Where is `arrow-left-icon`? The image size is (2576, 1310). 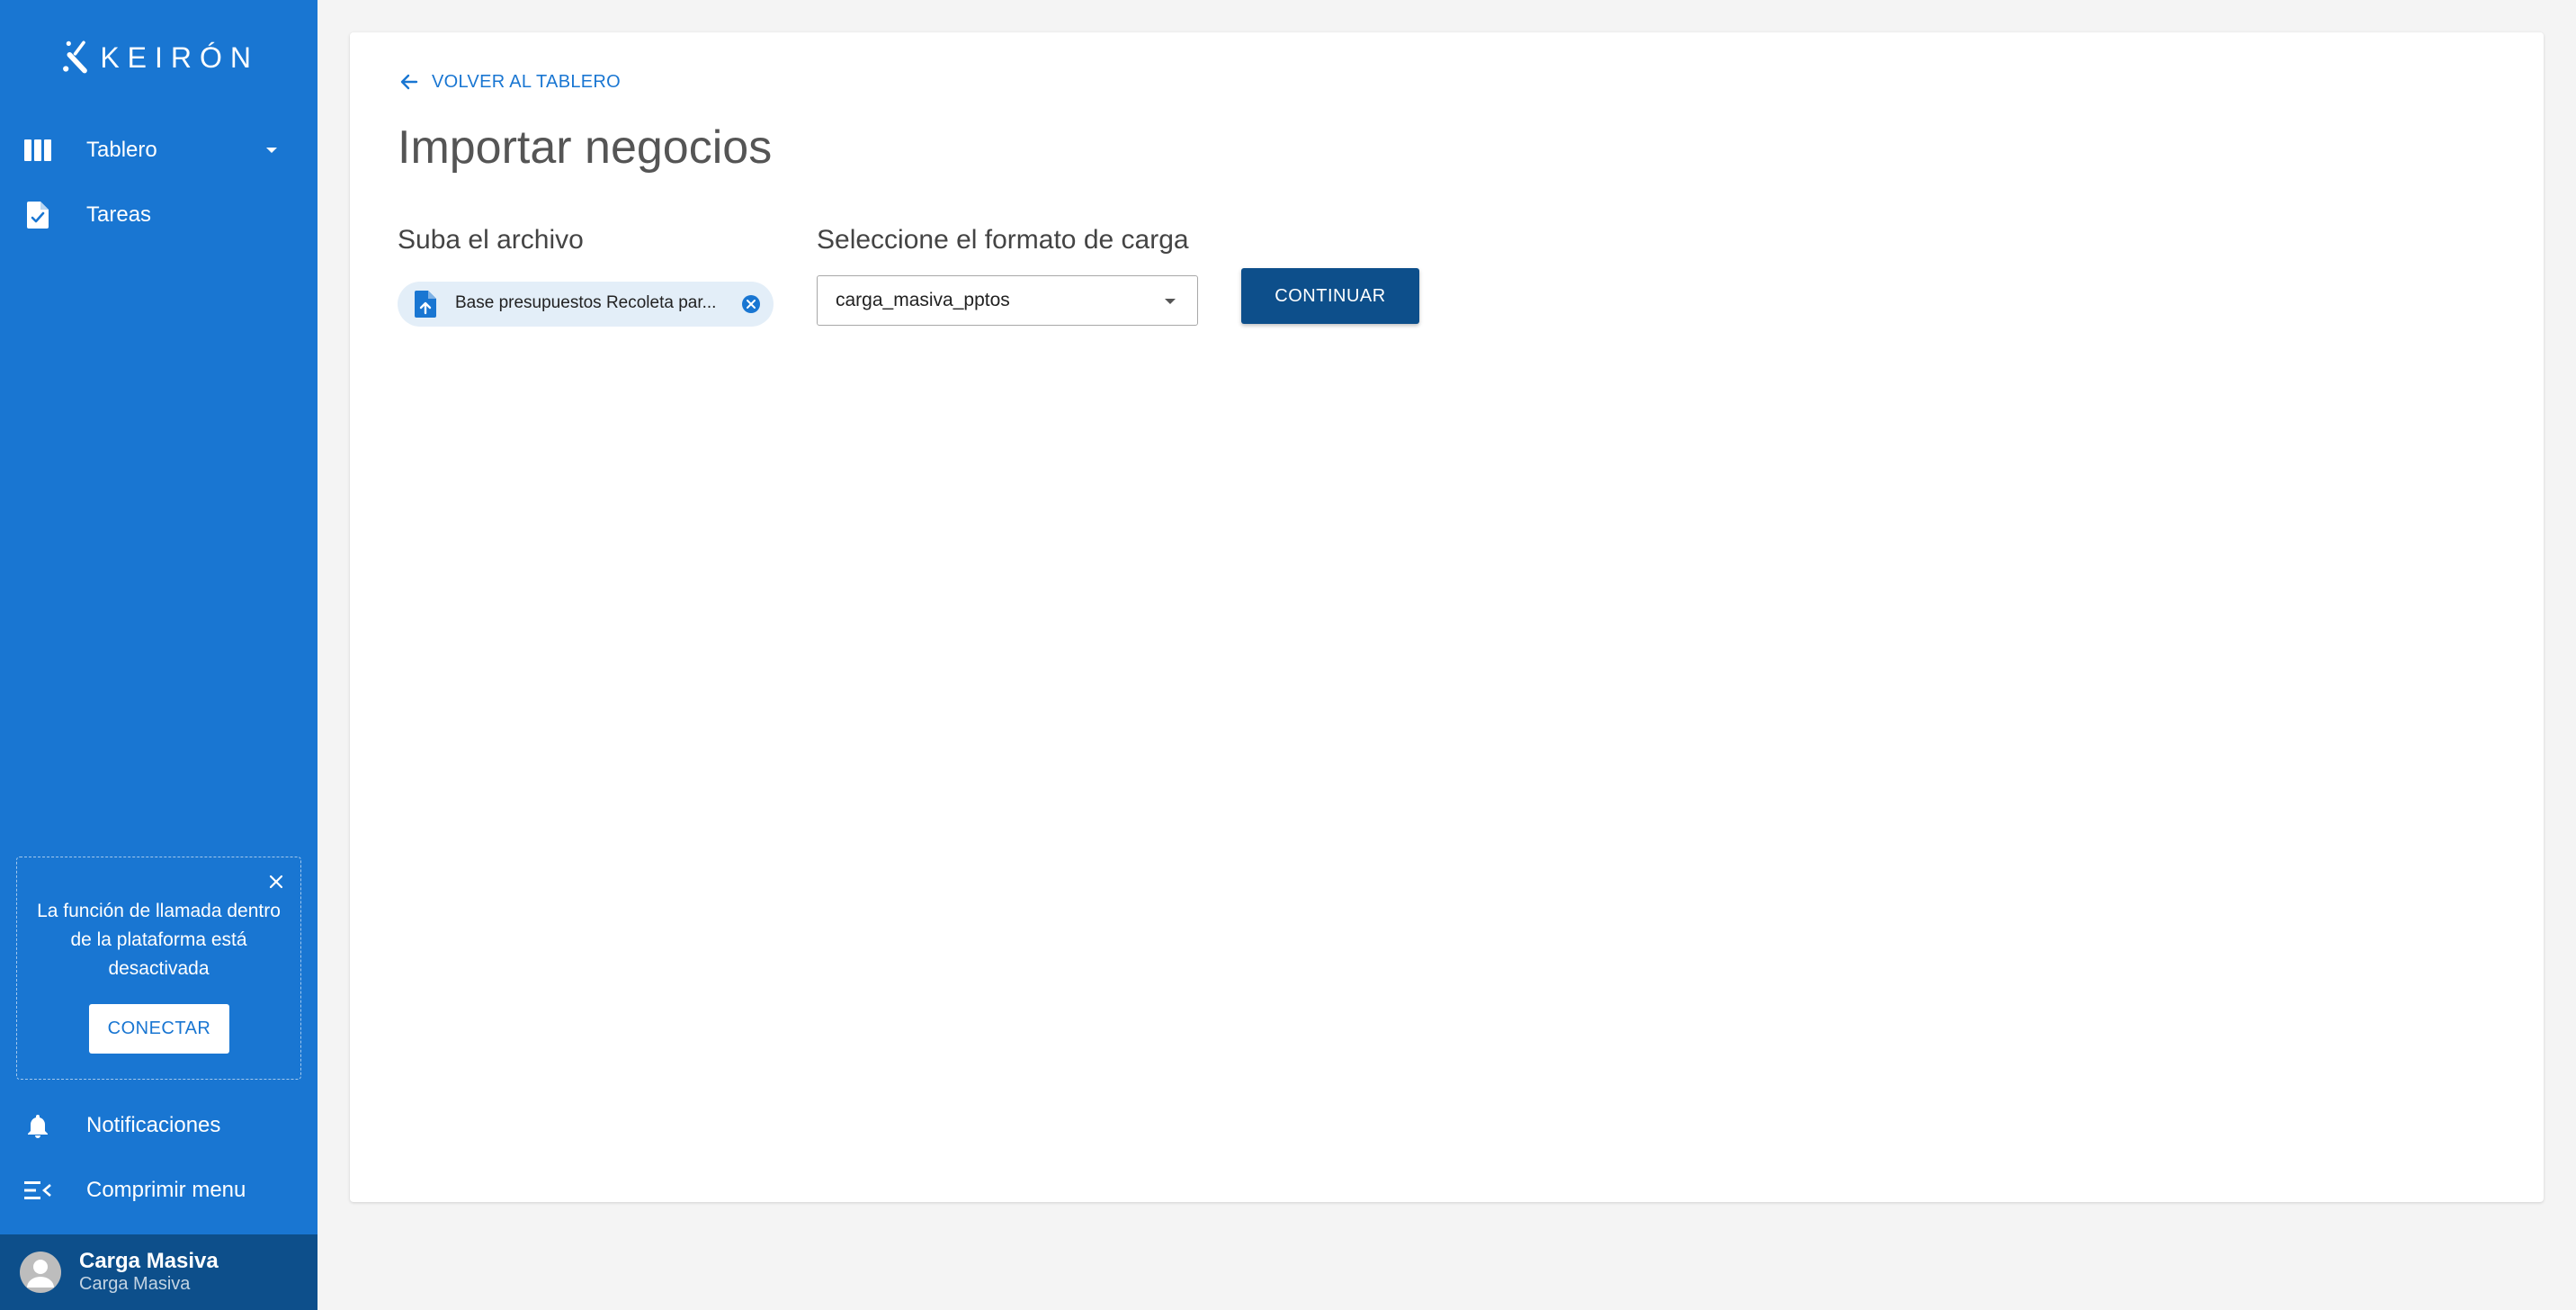 arrow-left-icon is located at coordinates (409, 82).